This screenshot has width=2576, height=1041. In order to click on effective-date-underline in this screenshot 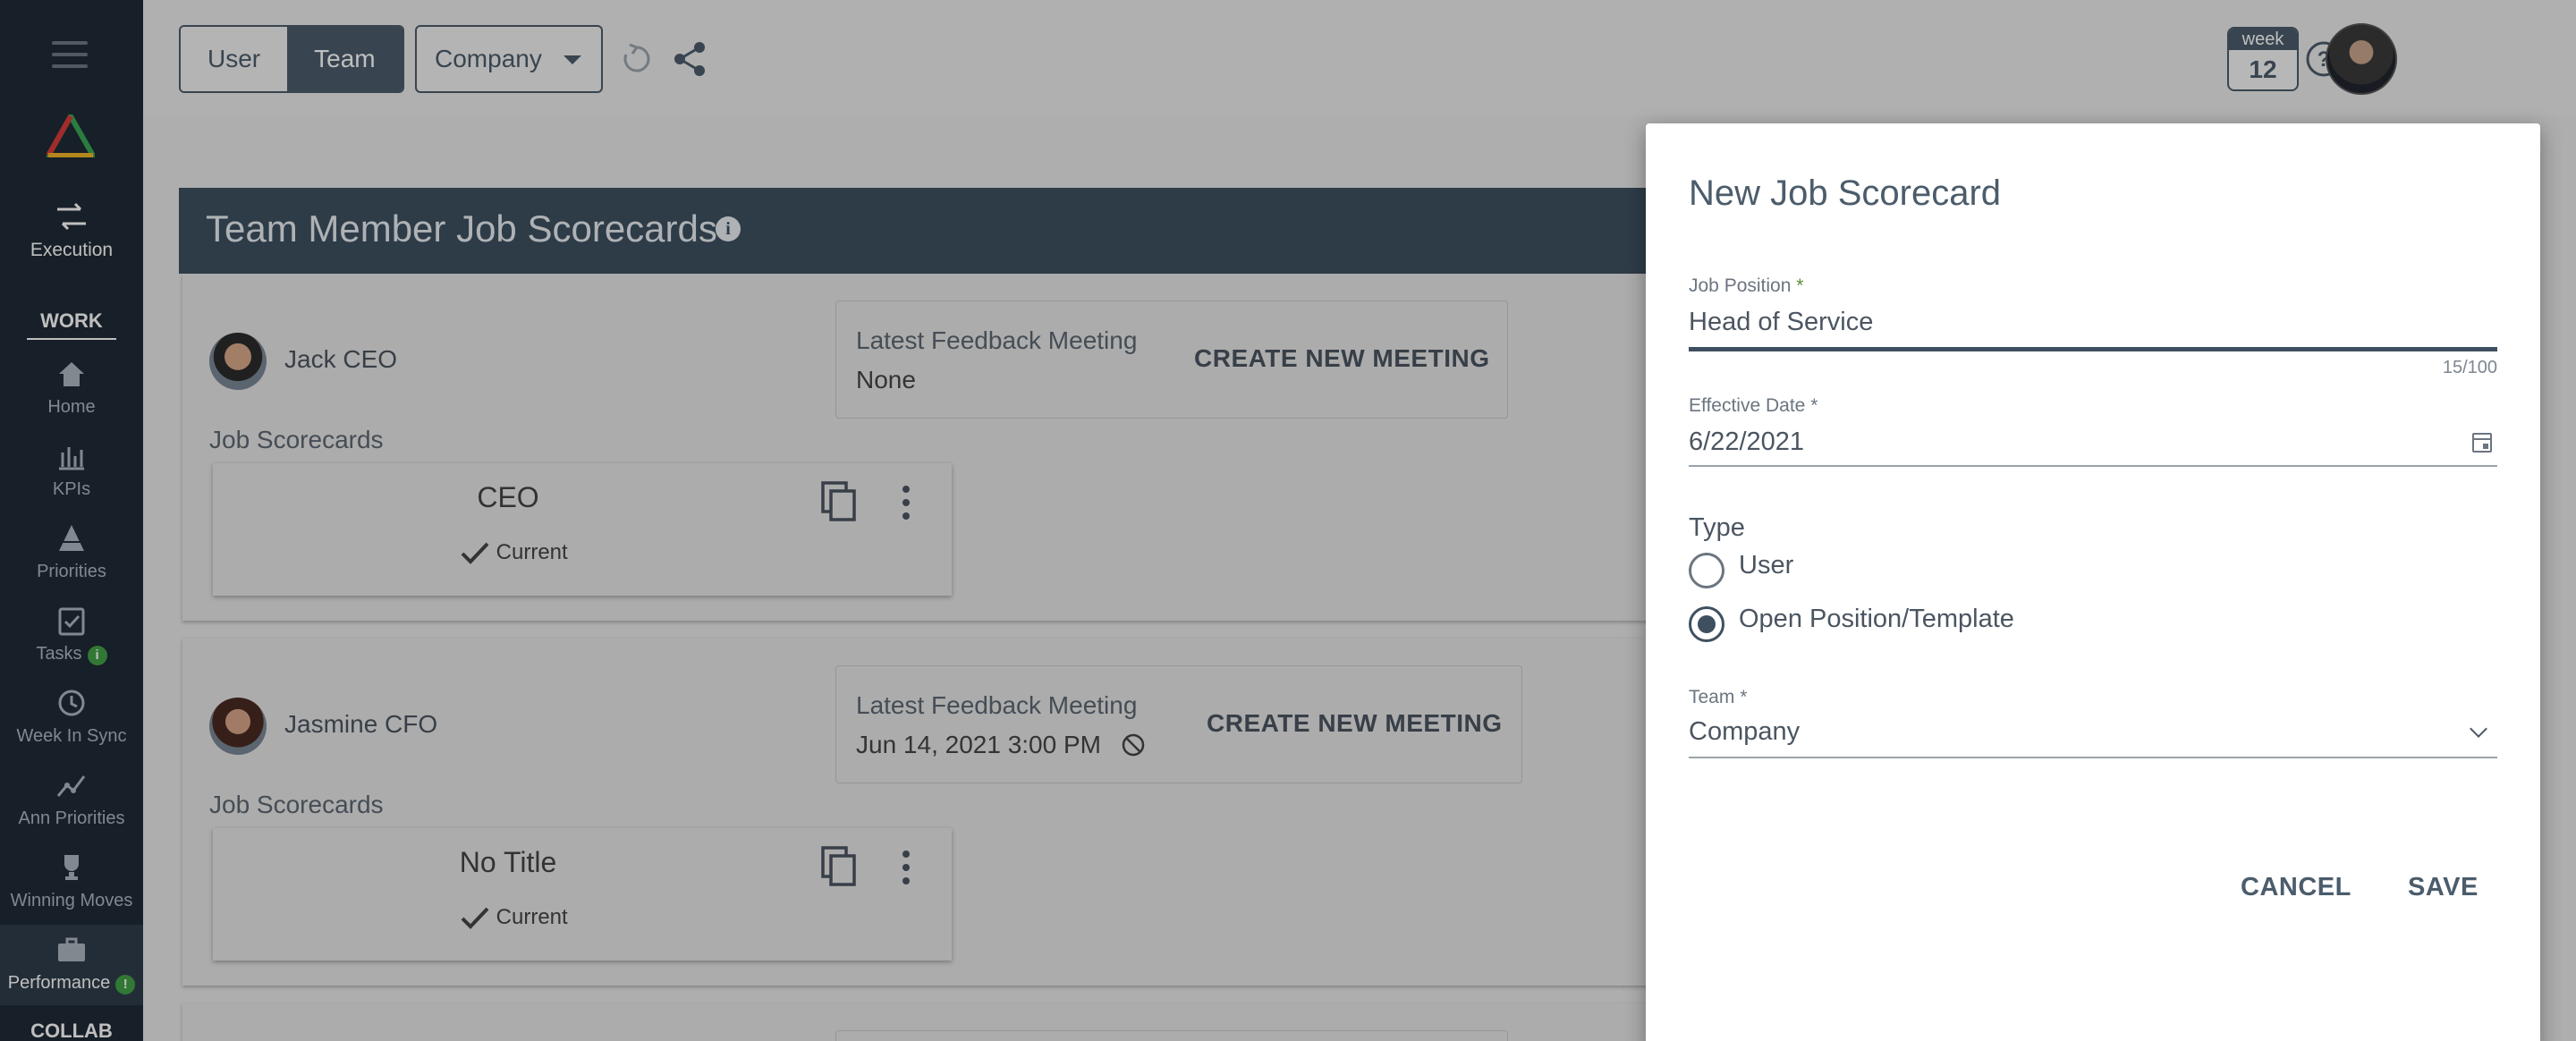, I will do `click(2093, 466)`.